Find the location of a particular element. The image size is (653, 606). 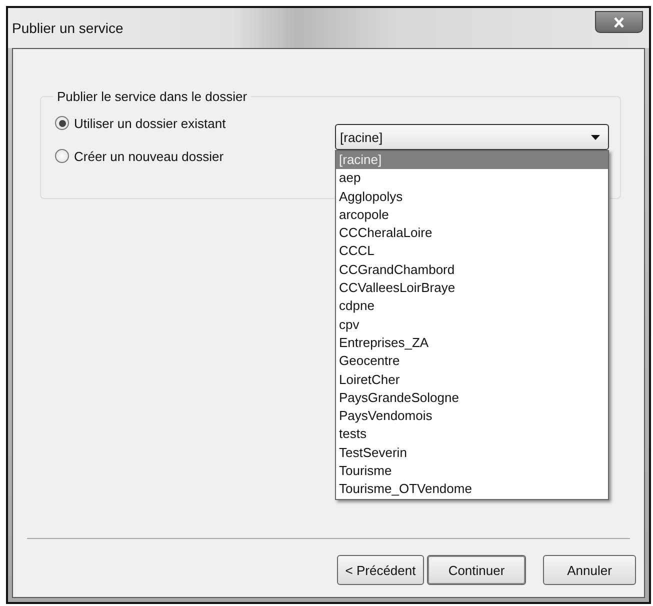

caret-icon is located at coordinates (595, 137).